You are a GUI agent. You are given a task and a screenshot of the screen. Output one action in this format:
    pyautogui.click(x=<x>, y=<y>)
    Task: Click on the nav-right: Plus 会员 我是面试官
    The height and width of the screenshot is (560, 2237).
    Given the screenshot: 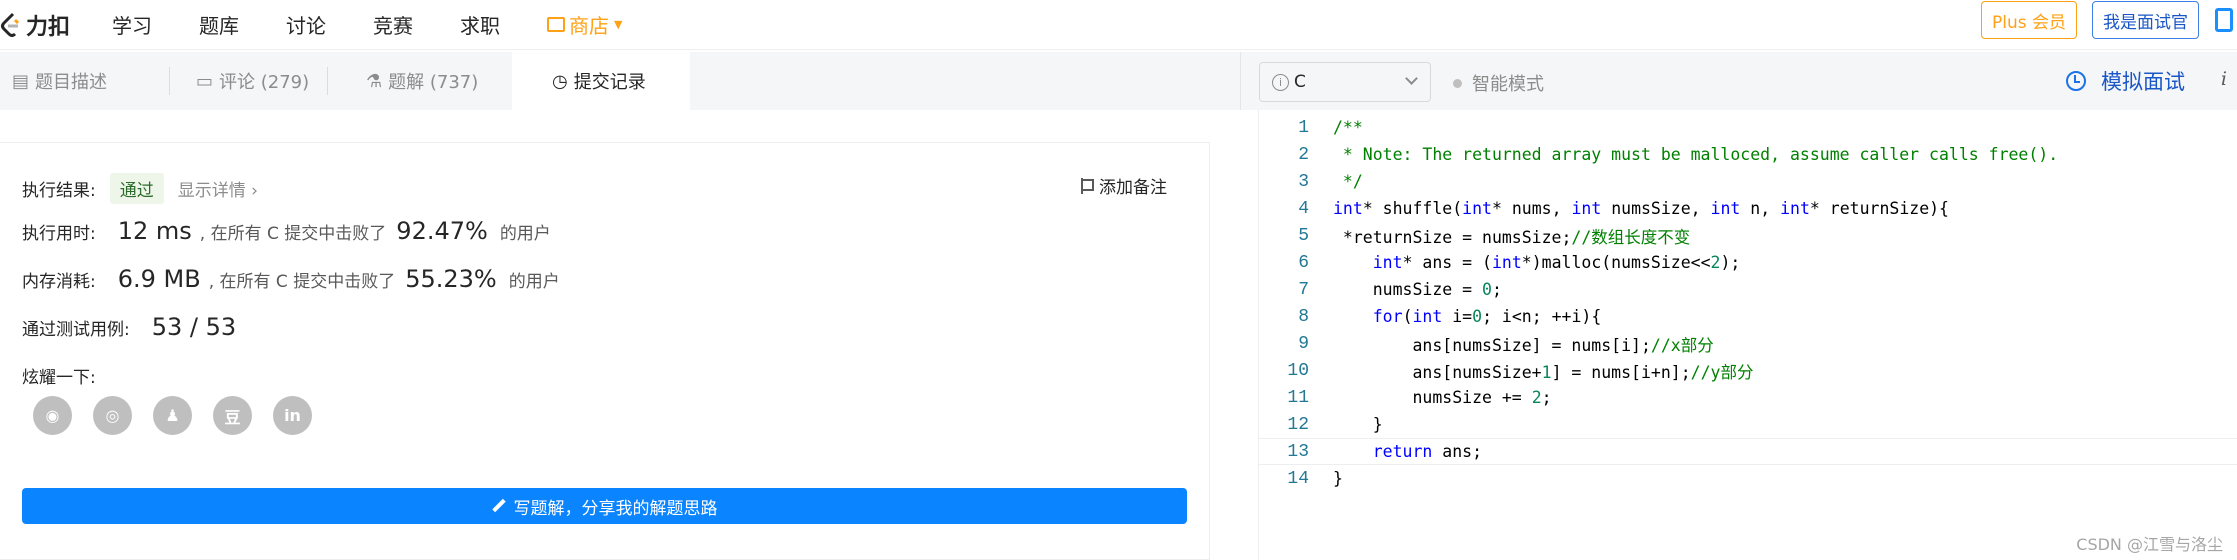 What is the action you would take?
    pyautogui.click(x=2108, y=20)
    